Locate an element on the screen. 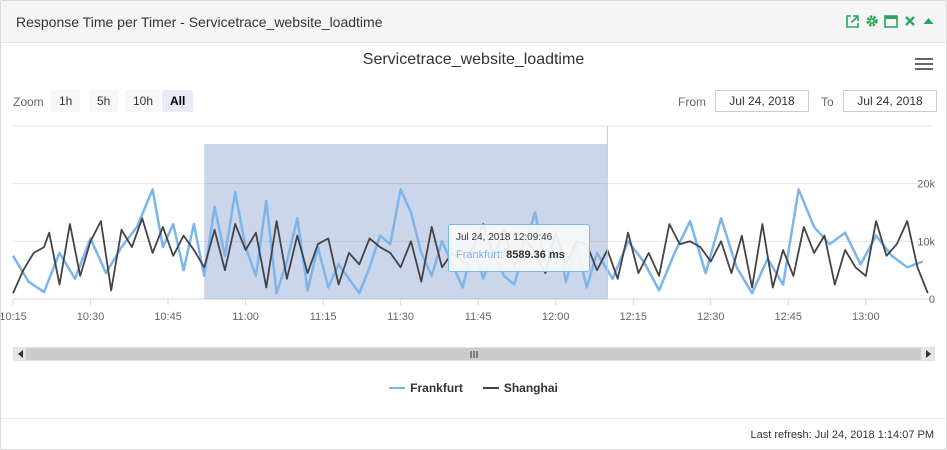  tooltip-series: Frankfurt: is located at coordinates (480, 255).